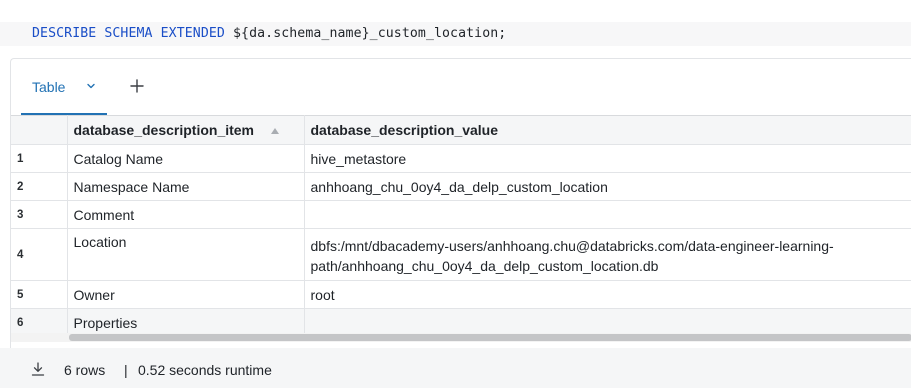 This screenshot has width=911, height=388. Describe the element at coordinates (137, 86) in the screenshot. I see `add-tab-plus-icon` at that location.